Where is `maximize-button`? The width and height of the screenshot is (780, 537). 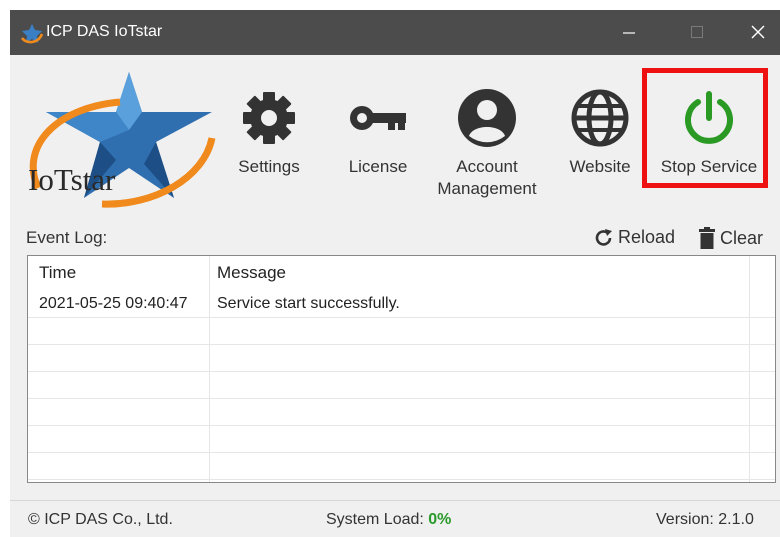
maximize-button is located at coordinates (697, 32).